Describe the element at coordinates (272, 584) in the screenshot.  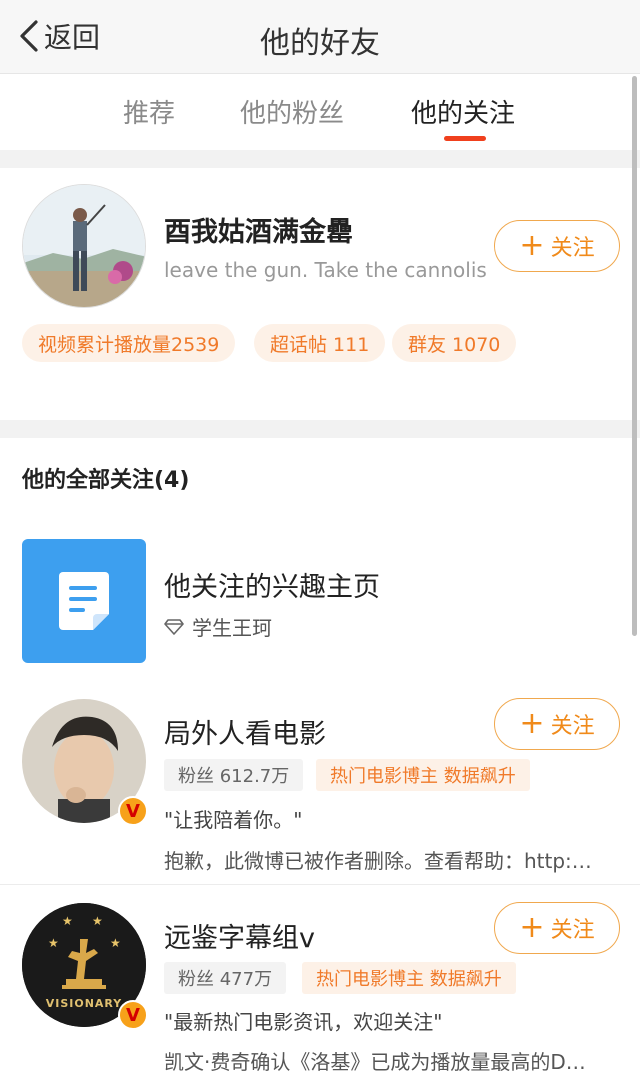
I see `interest-page-title: 他关注的兴趣主页` at that location.